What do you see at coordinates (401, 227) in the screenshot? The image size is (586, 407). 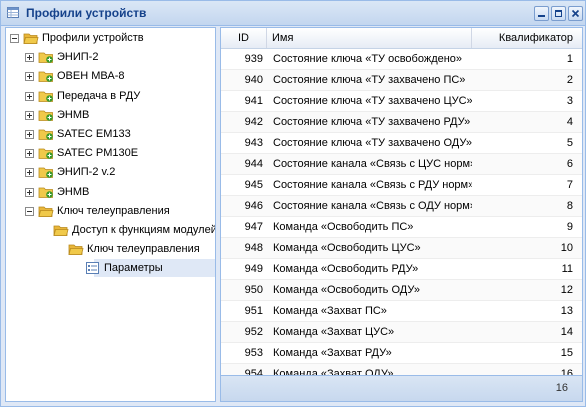 I see `table-row: 947 Команда «Освободить ПС» 9` at bounding box center [401, 227].